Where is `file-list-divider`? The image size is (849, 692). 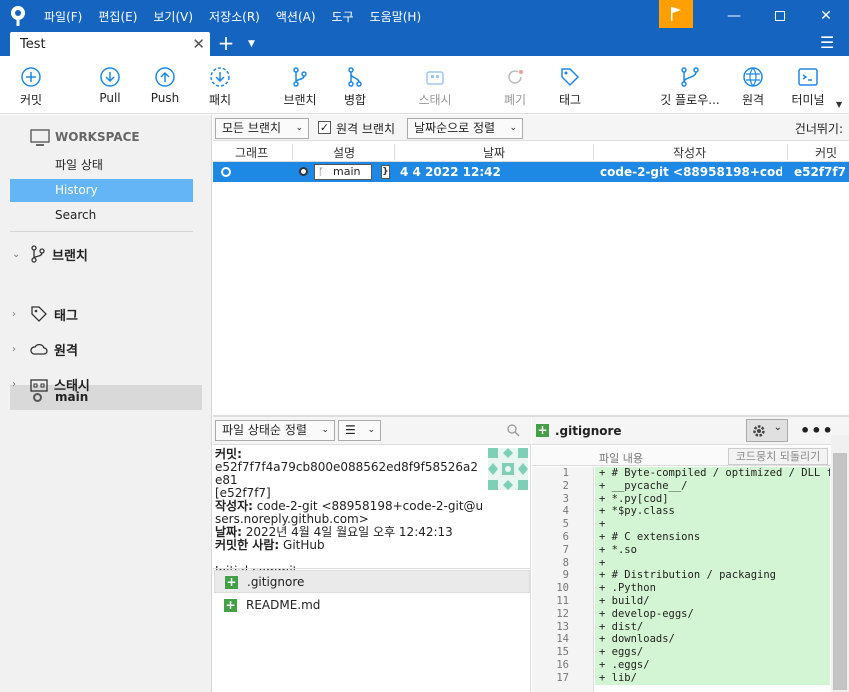
file-list-divider is located at coordinates (372, 568).